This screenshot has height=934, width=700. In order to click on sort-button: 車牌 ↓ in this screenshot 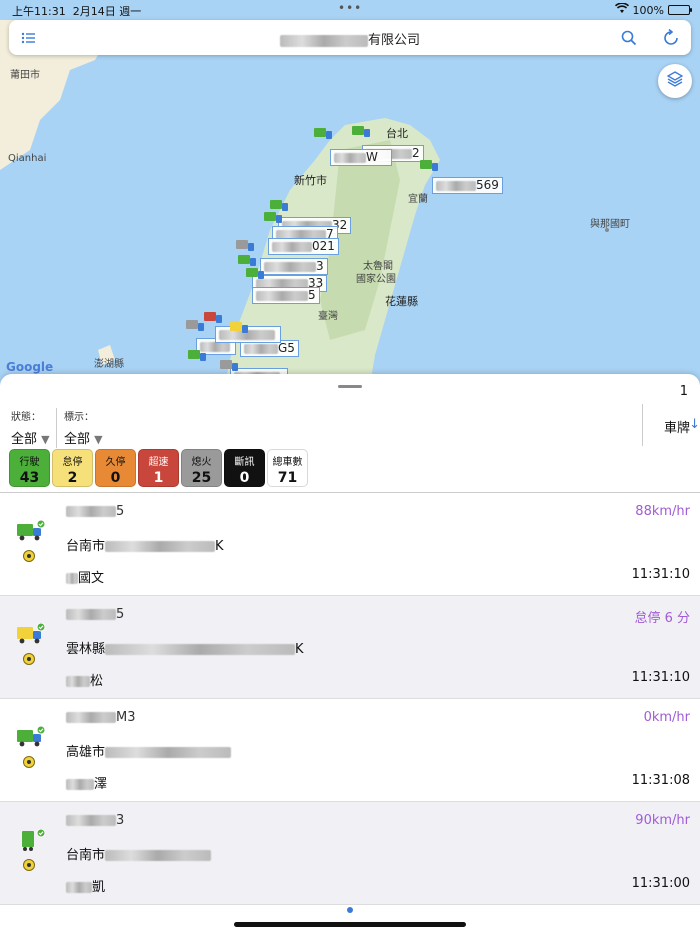, I will do `click(671, 425)`.